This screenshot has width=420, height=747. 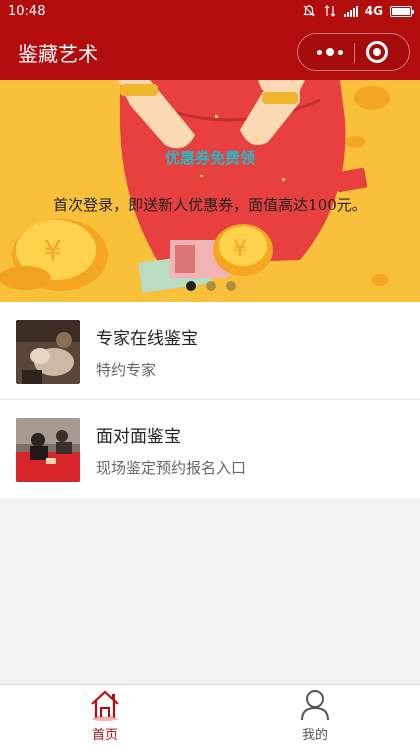 I want to click on service-title: 面对面鉴宝, so click(x=138, y=437).